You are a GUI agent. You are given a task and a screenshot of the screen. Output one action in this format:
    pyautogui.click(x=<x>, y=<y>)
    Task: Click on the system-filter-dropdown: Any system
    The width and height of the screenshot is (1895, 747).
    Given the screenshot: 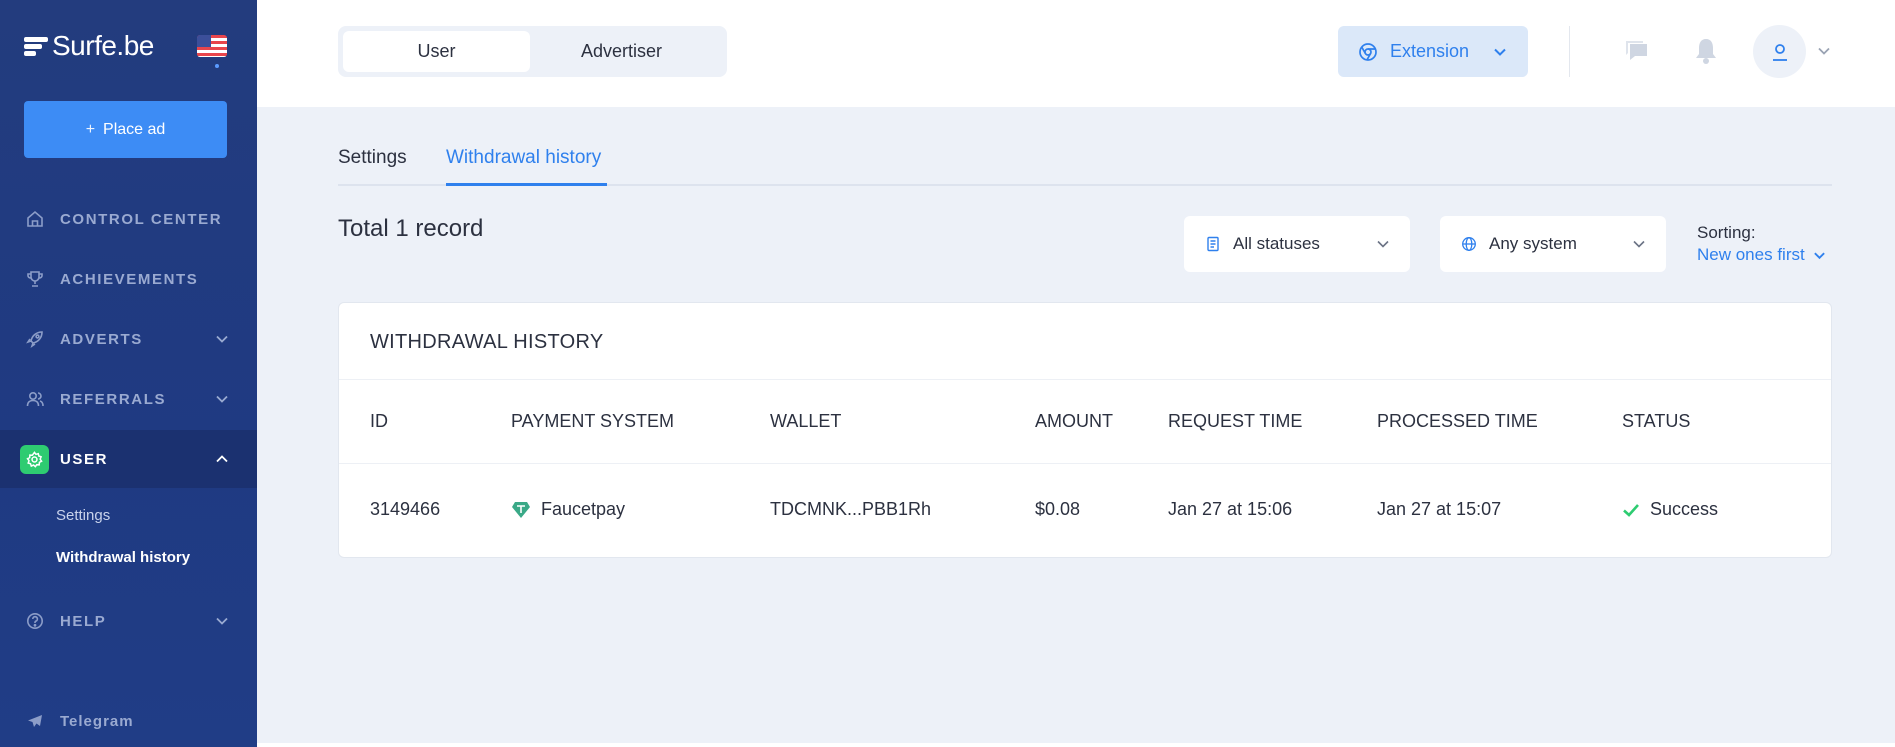 What is the action you would take?
    pyautogui.click(x=1553, y=244)
    